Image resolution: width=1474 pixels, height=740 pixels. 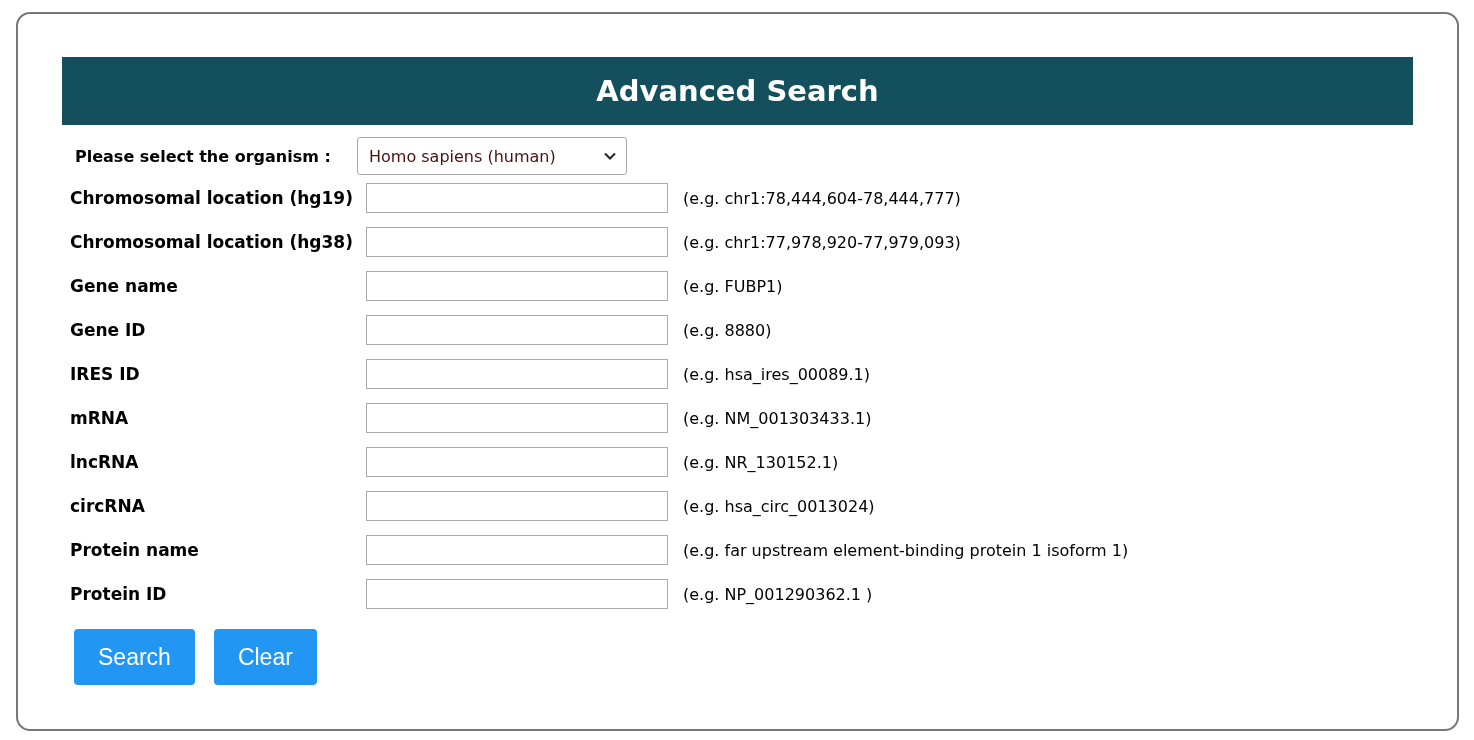 I want to click on example-hint: (e.g. chr1:78,444,604-78,444,777), so click(x=822, y=198).